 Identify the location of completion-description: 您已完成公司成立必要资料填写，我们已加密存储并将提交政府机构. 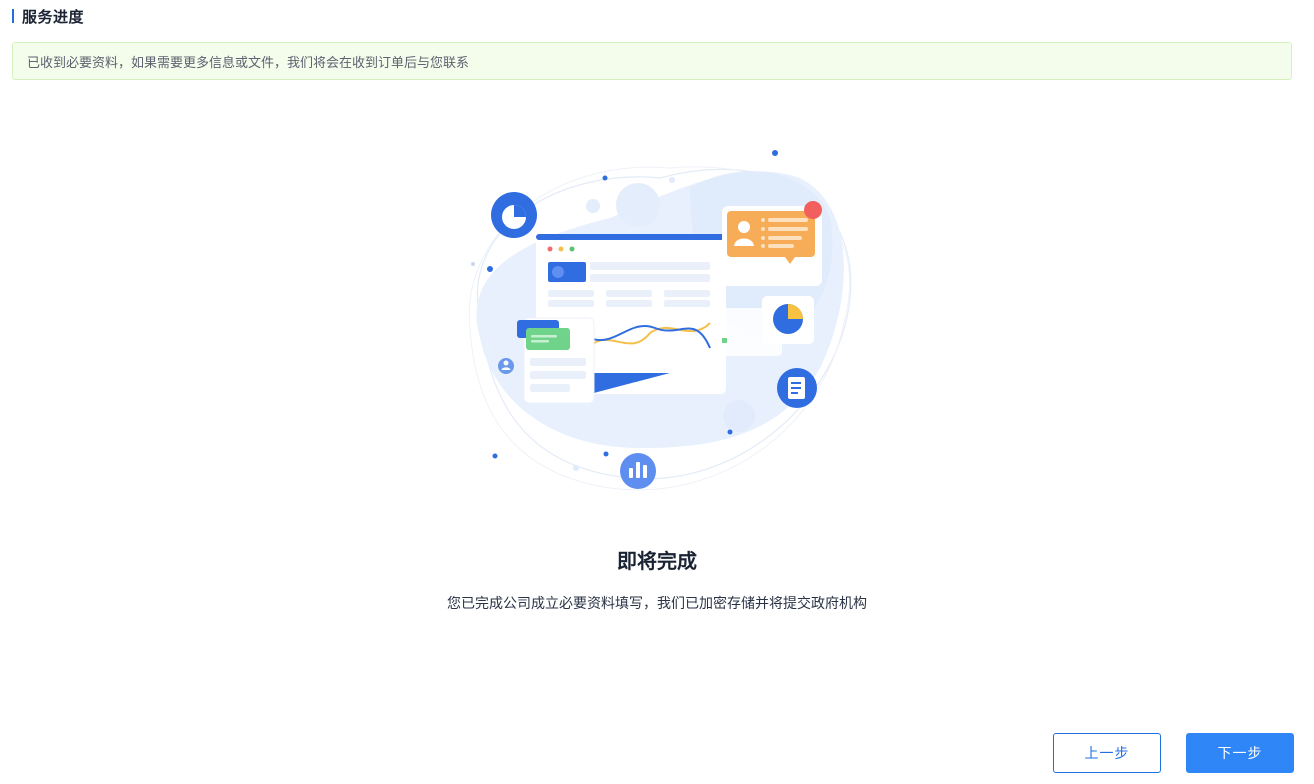
(657, 604).